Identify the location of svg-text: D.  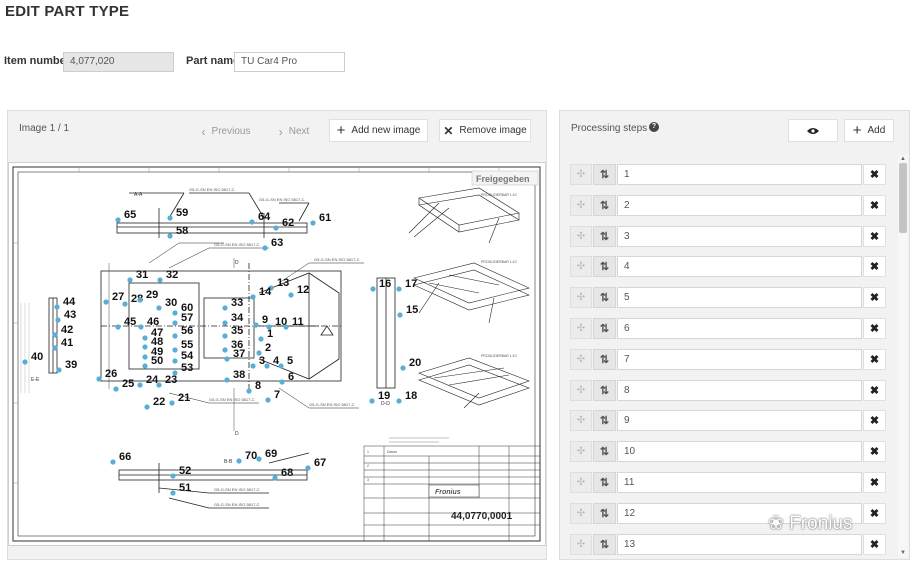
(237, 434).